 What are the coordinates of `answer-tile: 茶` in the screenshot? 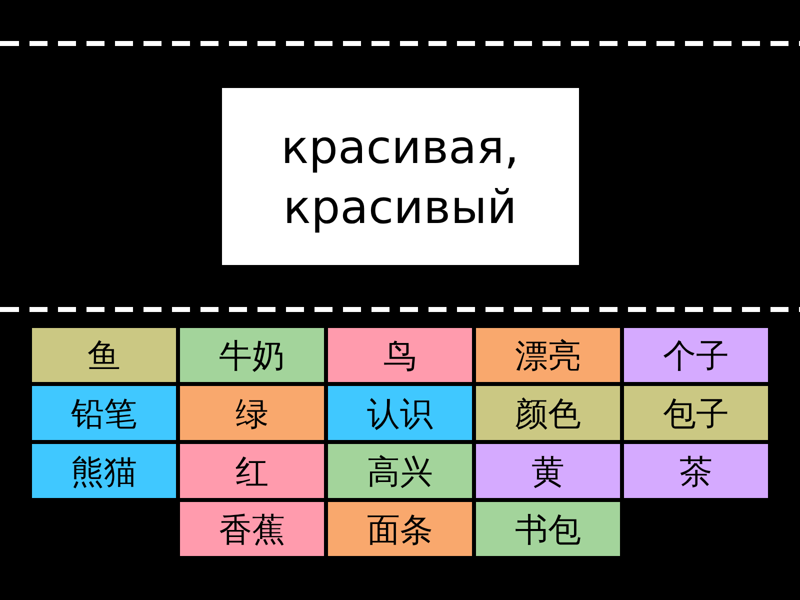 It's located at (696, 471).